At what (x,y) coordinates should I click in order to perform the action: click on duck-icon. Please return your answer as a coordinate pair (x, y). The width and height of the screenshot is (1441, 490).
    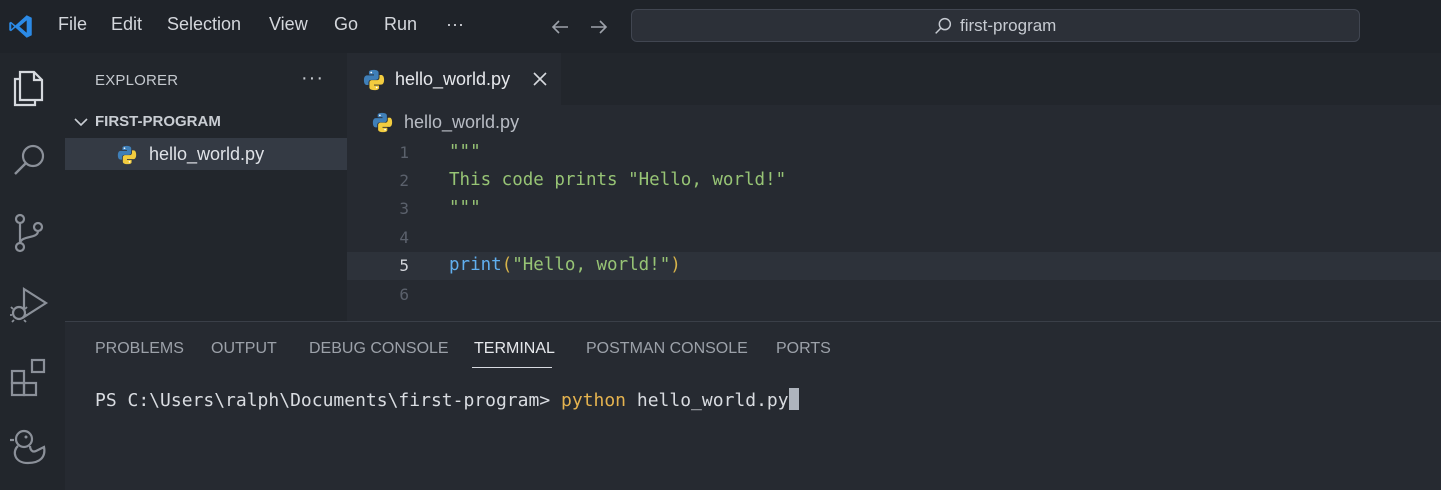
    Looking at the image, I should click on (30, 447).